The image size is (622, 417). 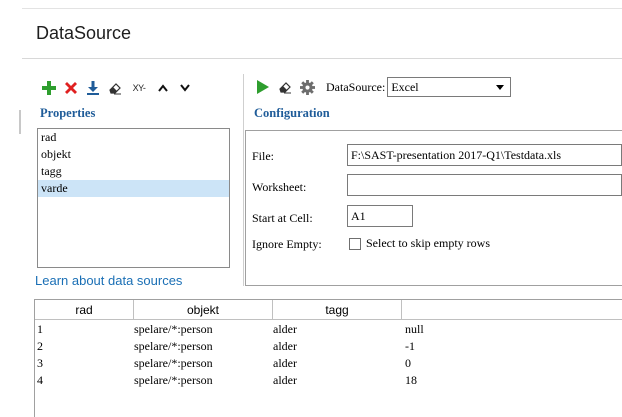 I want to click on cell-value: null, so click(x=414, y=329).